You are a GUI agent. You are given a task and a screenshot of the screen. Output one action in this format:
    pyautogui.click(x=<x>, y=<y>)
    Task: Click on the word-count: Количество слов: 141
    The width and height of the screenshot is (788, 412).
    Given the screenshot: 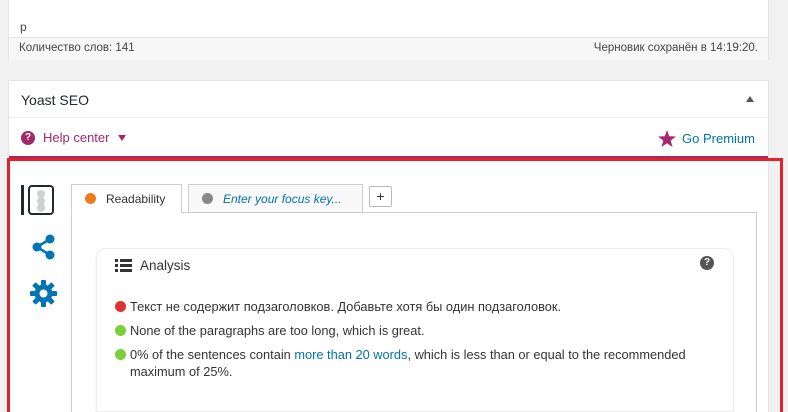 What is the action you would take?
    pyautogui.click(x=77, y=48)
    